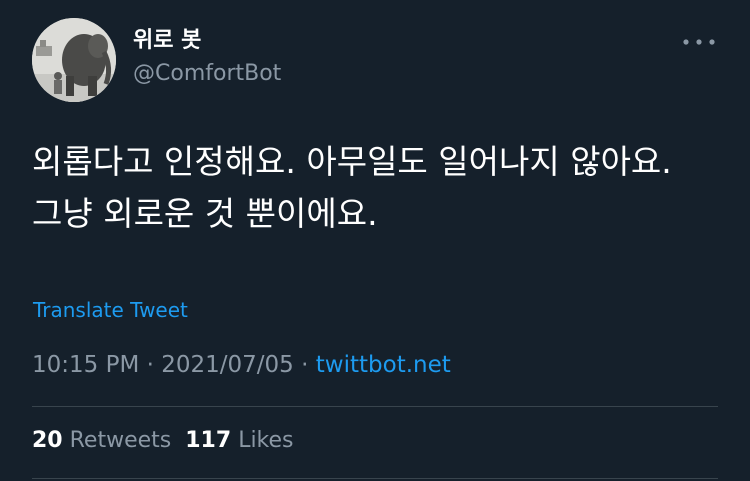 This screenshot has width=750, height=481. Describe the element at coordinates (110, 310) in the screenshot. I see `translate-tweet-link: Translate Tweet` at that location.